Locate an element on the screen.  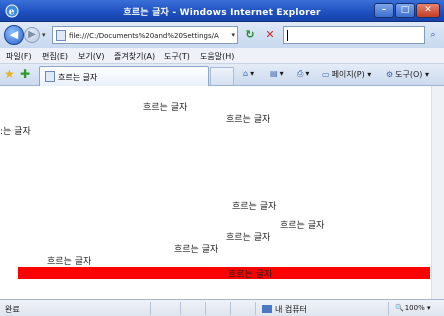
close-icon: ✕ is located at coordinates (428, 10).